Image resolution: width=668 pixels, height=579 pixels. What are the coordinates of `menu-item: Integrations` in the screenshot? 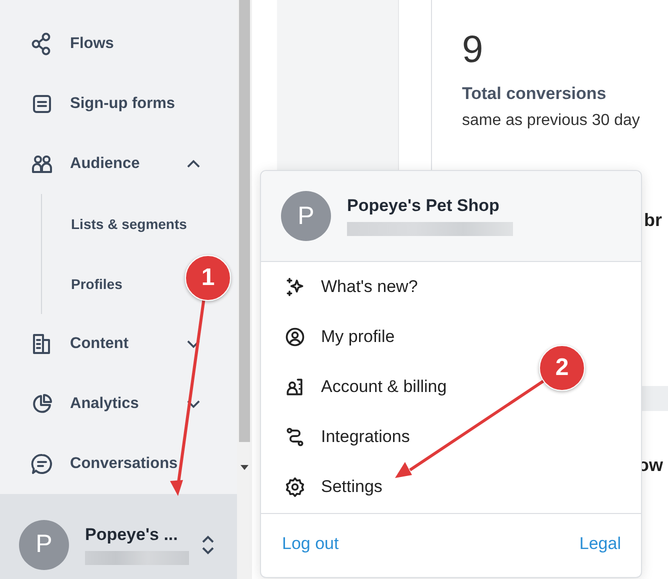 It's located at (335, 437).